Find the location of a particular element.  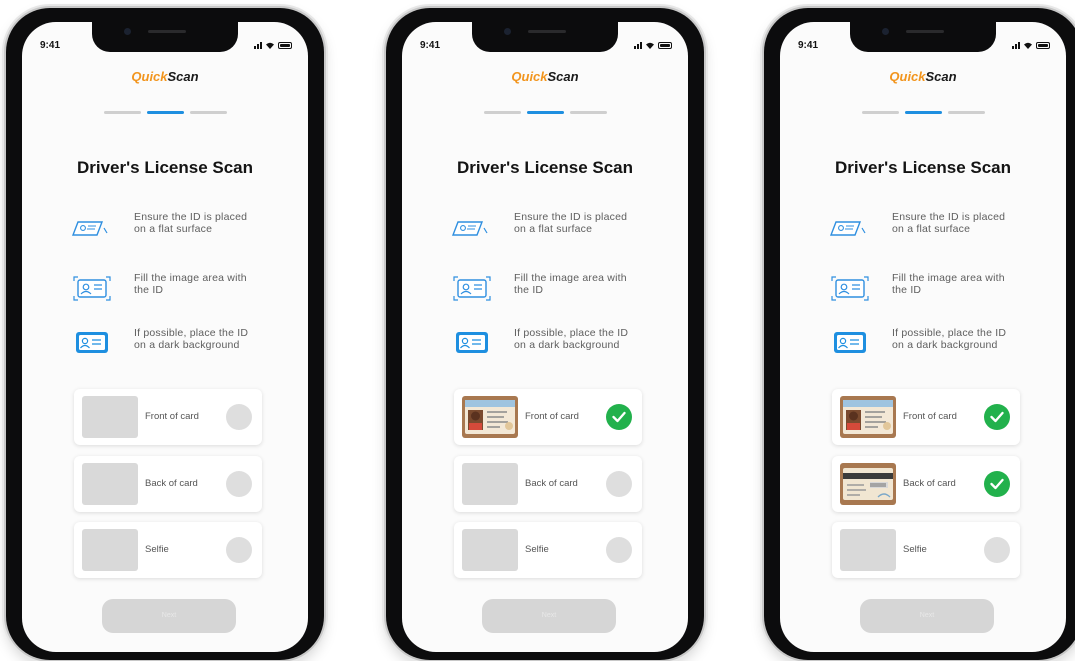

front-thumbnail-placeholder is located at coordinates (110, 417).